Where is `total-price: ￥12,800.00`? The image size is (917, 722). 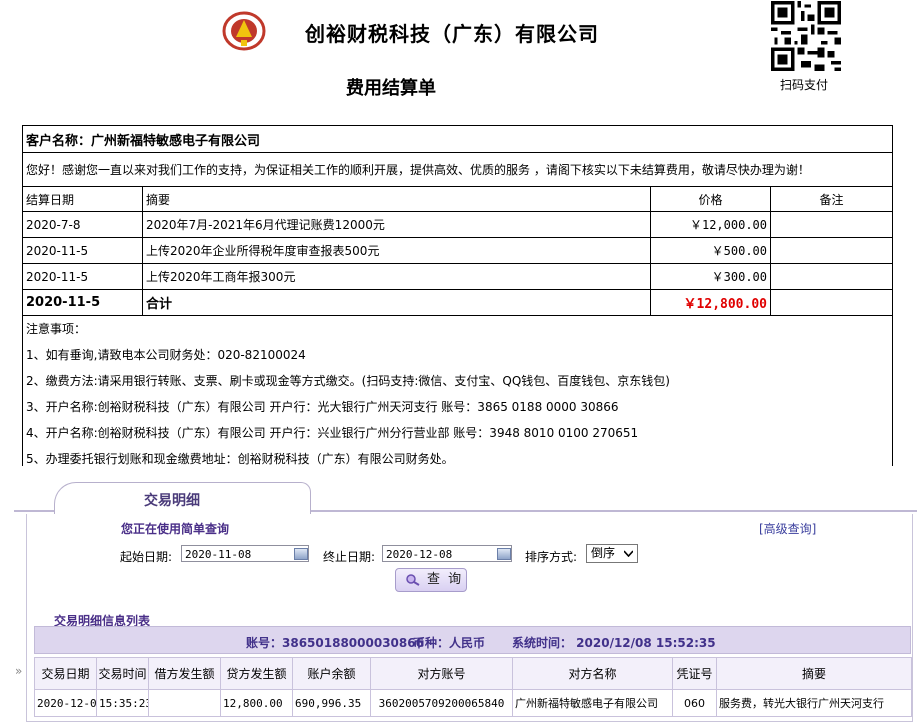 total-price: ￥12,800.00 is located at coordinates (710, 302).